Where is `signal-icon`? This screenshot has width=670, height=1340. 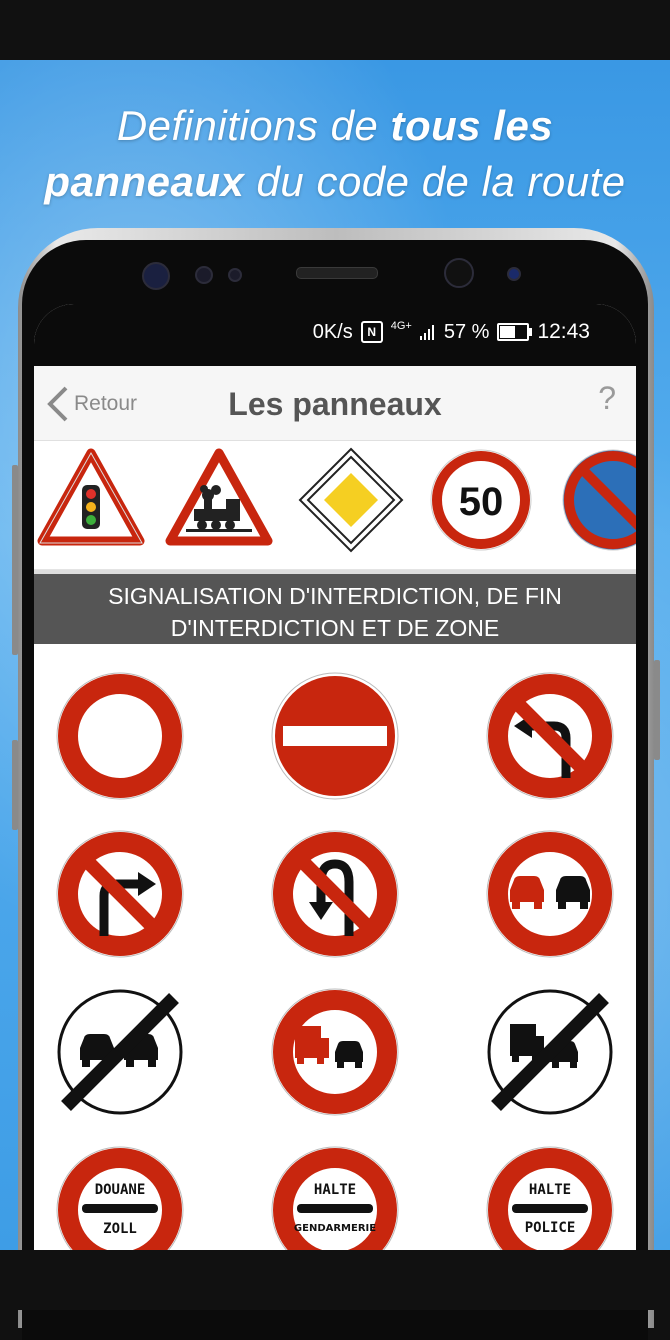 signal-icon is located at coordinates (426, 332).